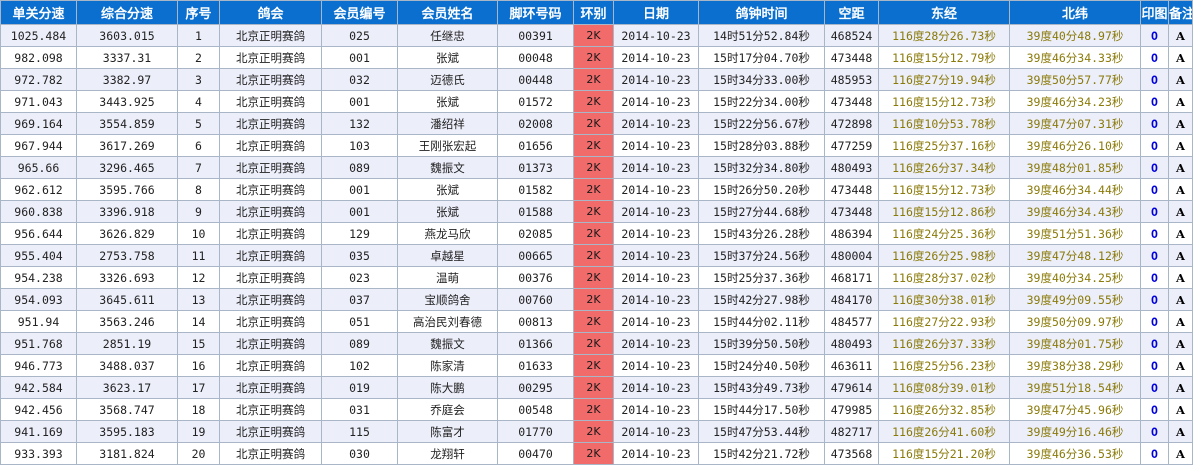  What do you see at coordinates (127, 233) in the screenshot?
I see `cell-combined-speed: 3626.829` at bounding box center [127, 233].